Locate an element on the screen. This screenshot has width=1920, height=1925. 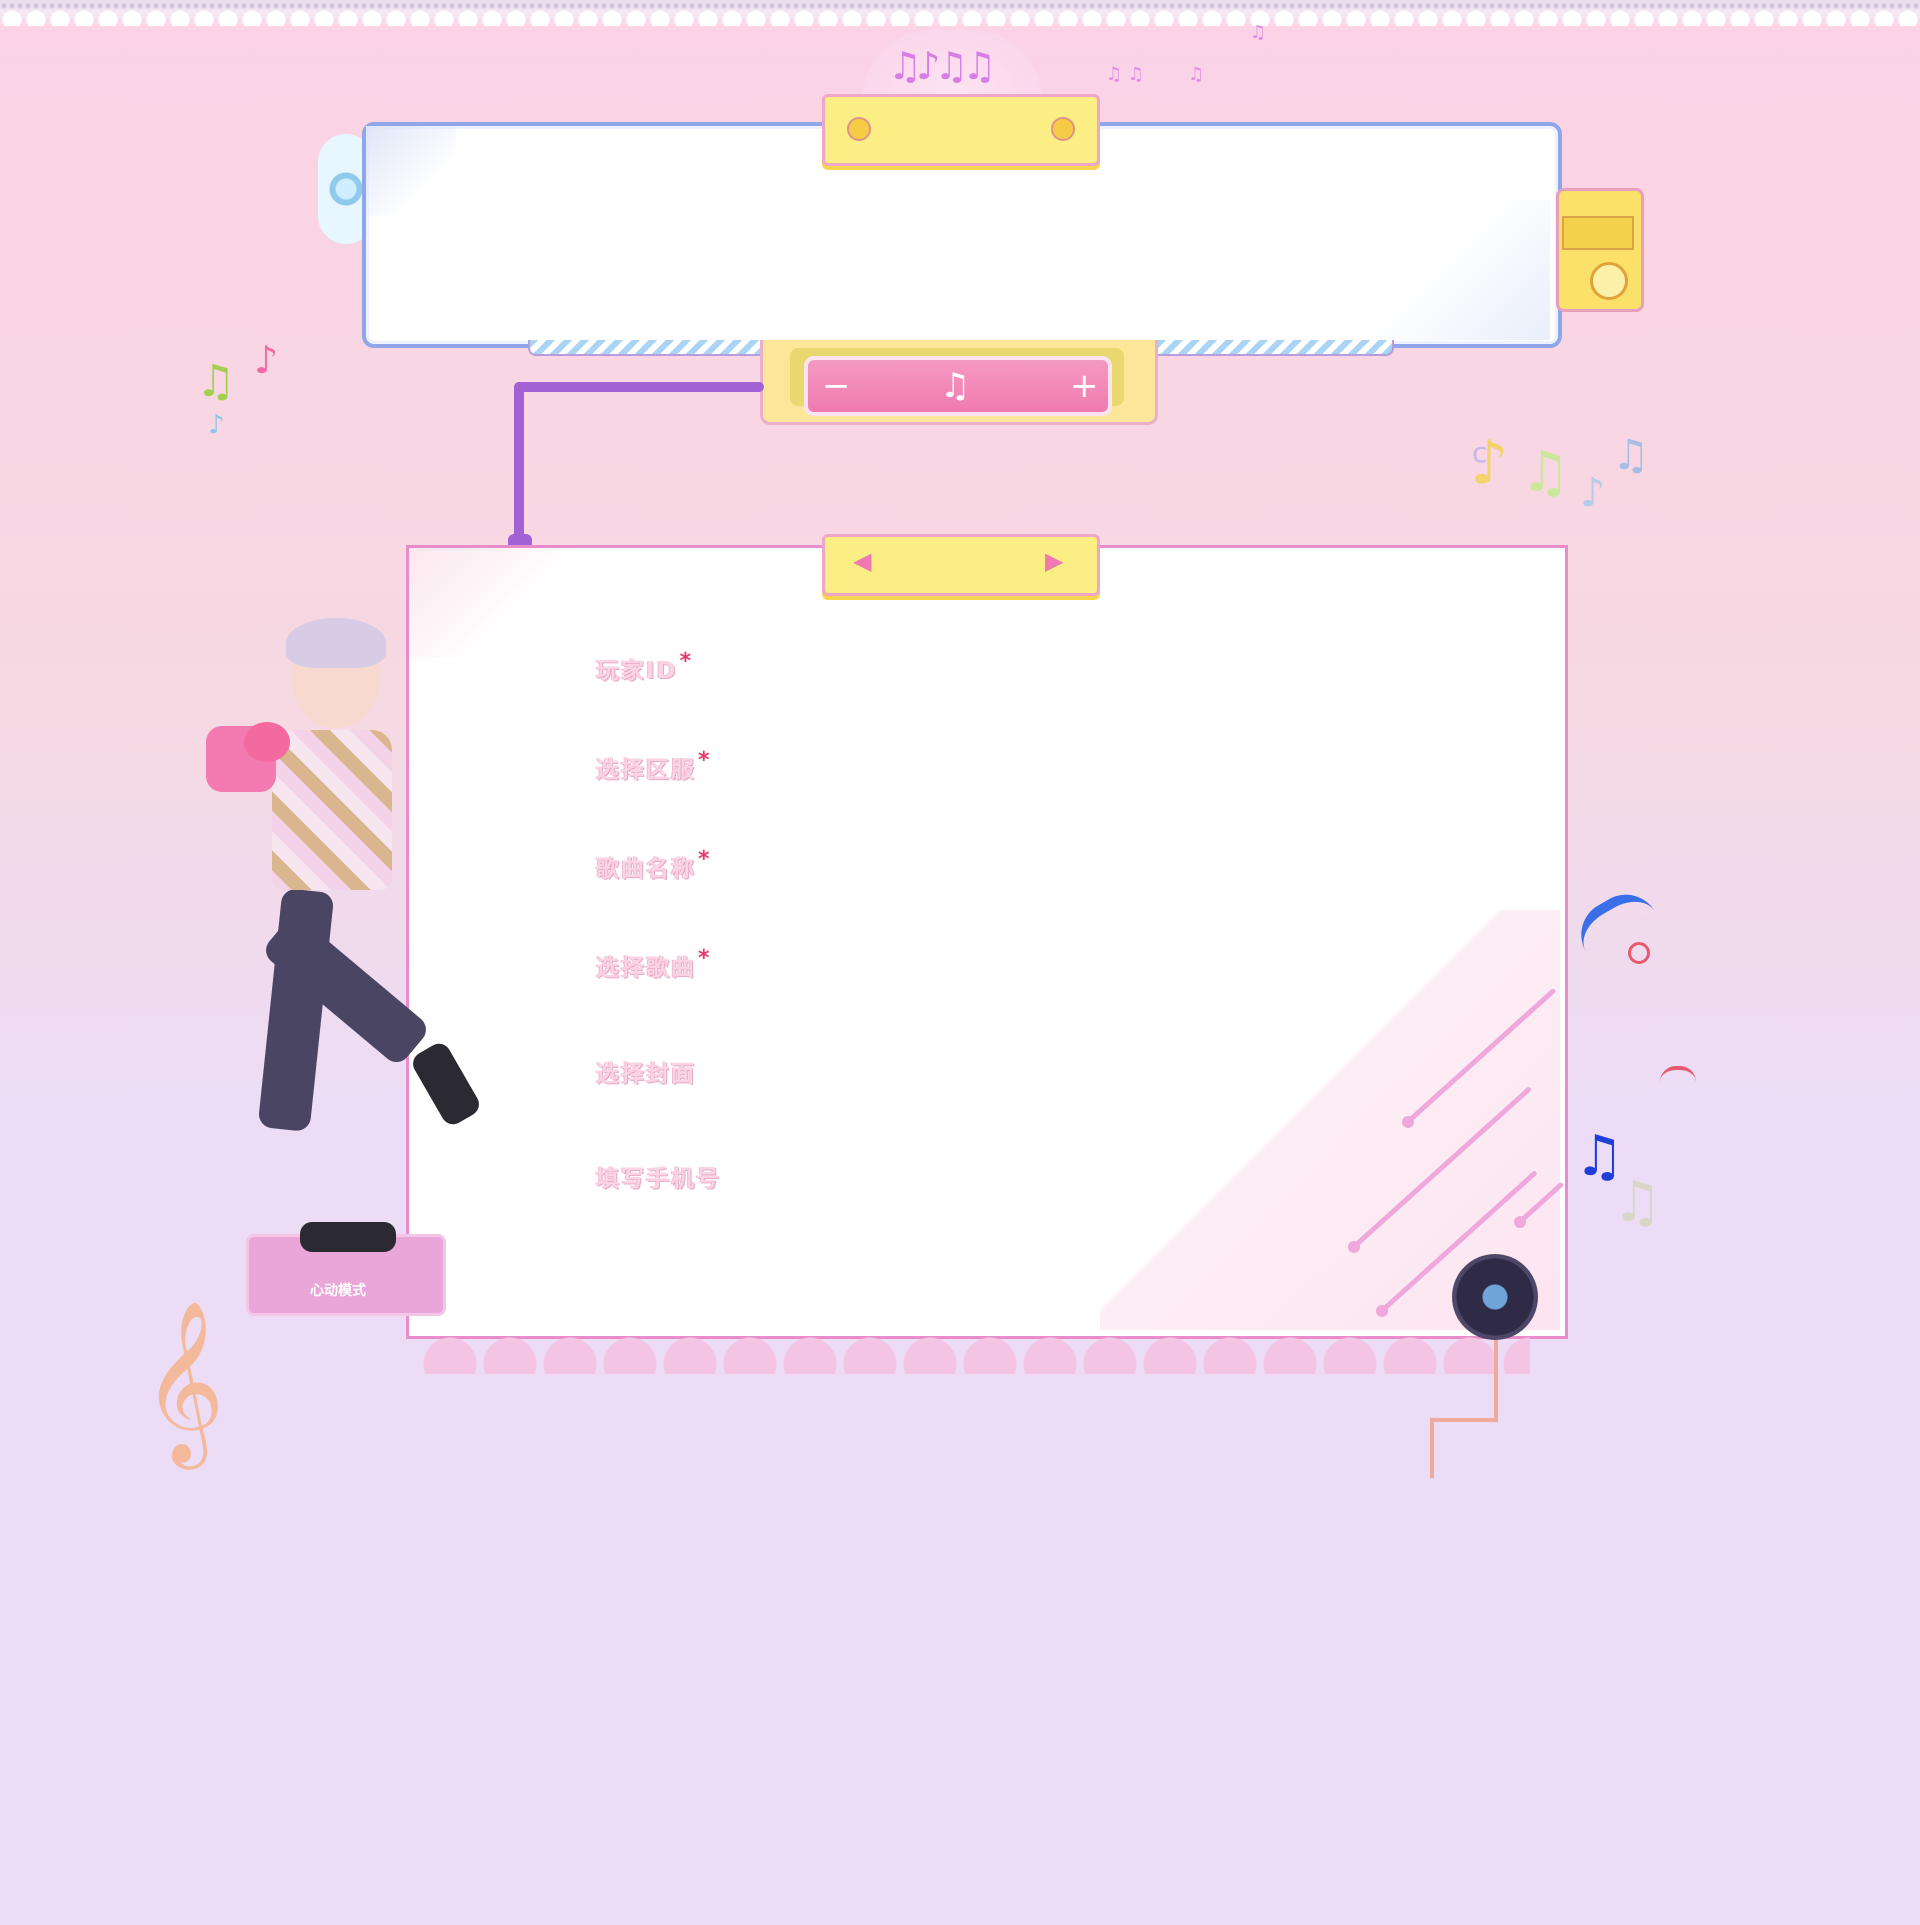
music-note-icon: ♫ is located at coordinates (955, 386).